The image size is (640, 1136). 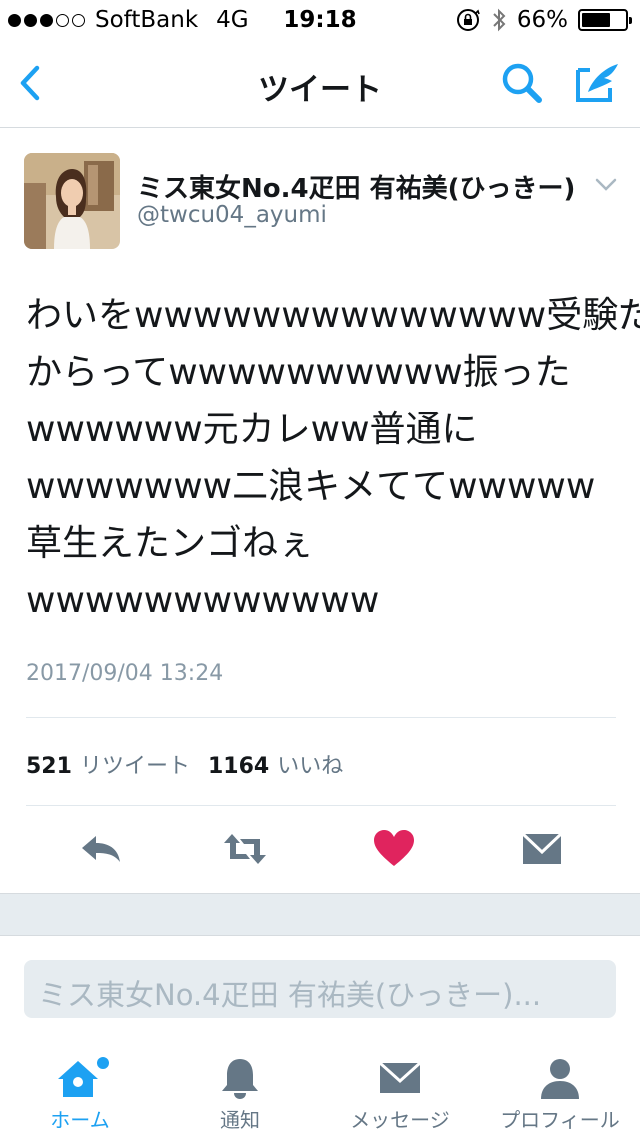 What do you see at coordinates (596, 20) in the screenshot?
I see `battery-level-fill` at bounding box center [596, 20].